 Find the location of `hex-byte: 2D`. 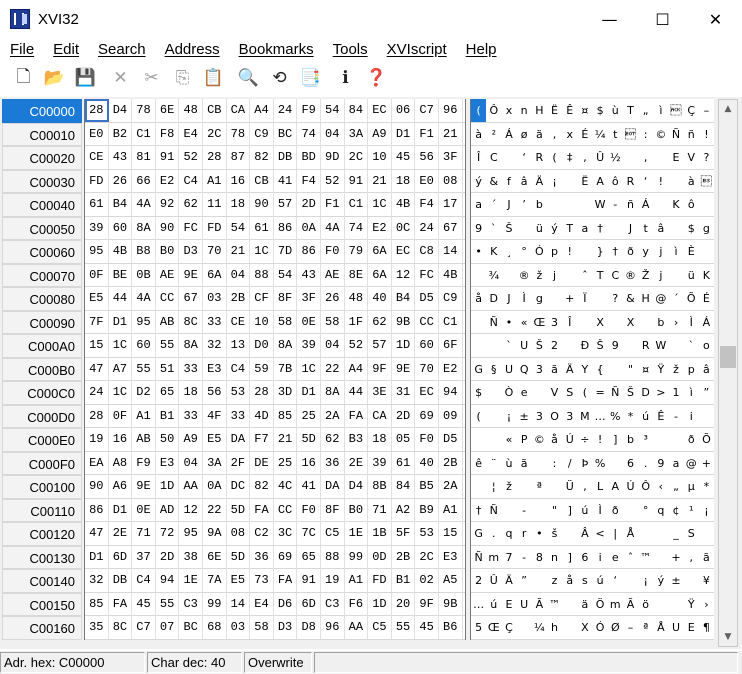

hex-byte: 2D is located at coordinates (309, 204).